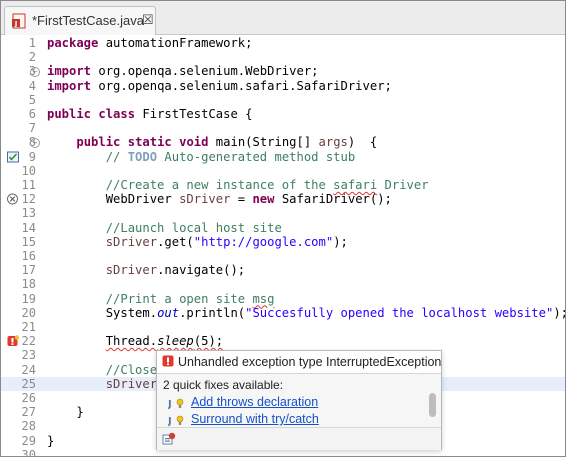 The width and height of the screenshot is (566, 457). I want to click on code-line: 21, so click(283, 327).